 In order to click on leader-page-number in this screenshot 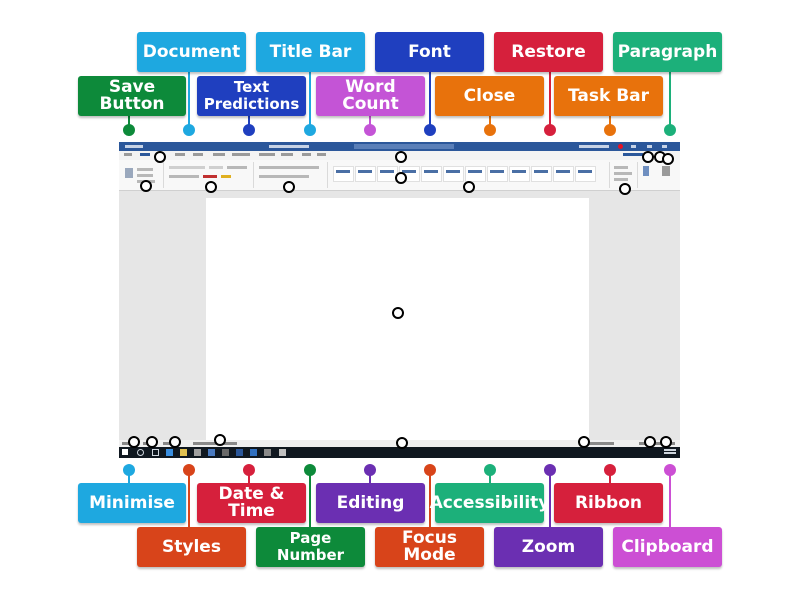, I will do `click(310, 498)`.